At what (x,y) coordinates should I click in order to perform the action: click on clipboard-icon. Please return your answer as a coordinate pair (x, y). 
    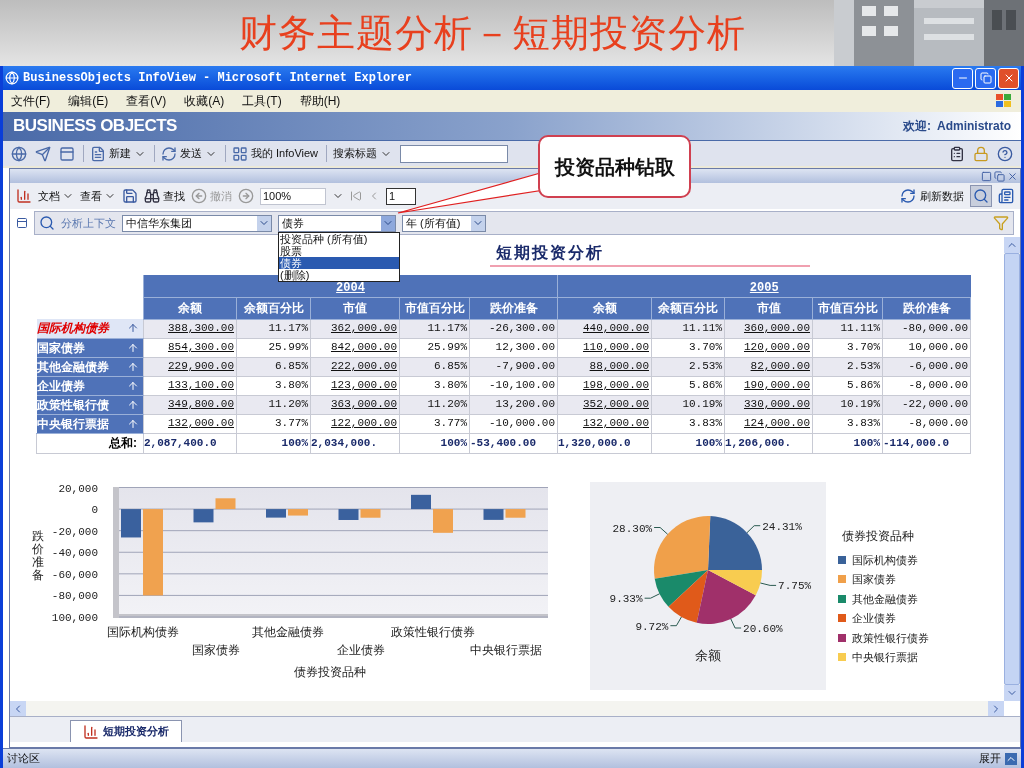
    Looking at the image, I should click on (957, 153).